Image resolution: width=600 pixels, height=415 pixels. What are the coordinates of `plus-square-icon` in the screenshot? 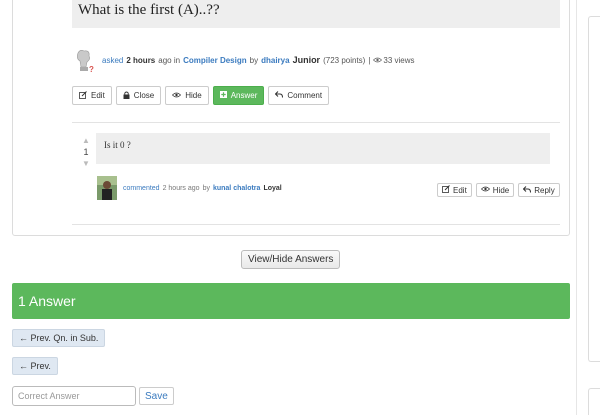 It's located at (223, 95).